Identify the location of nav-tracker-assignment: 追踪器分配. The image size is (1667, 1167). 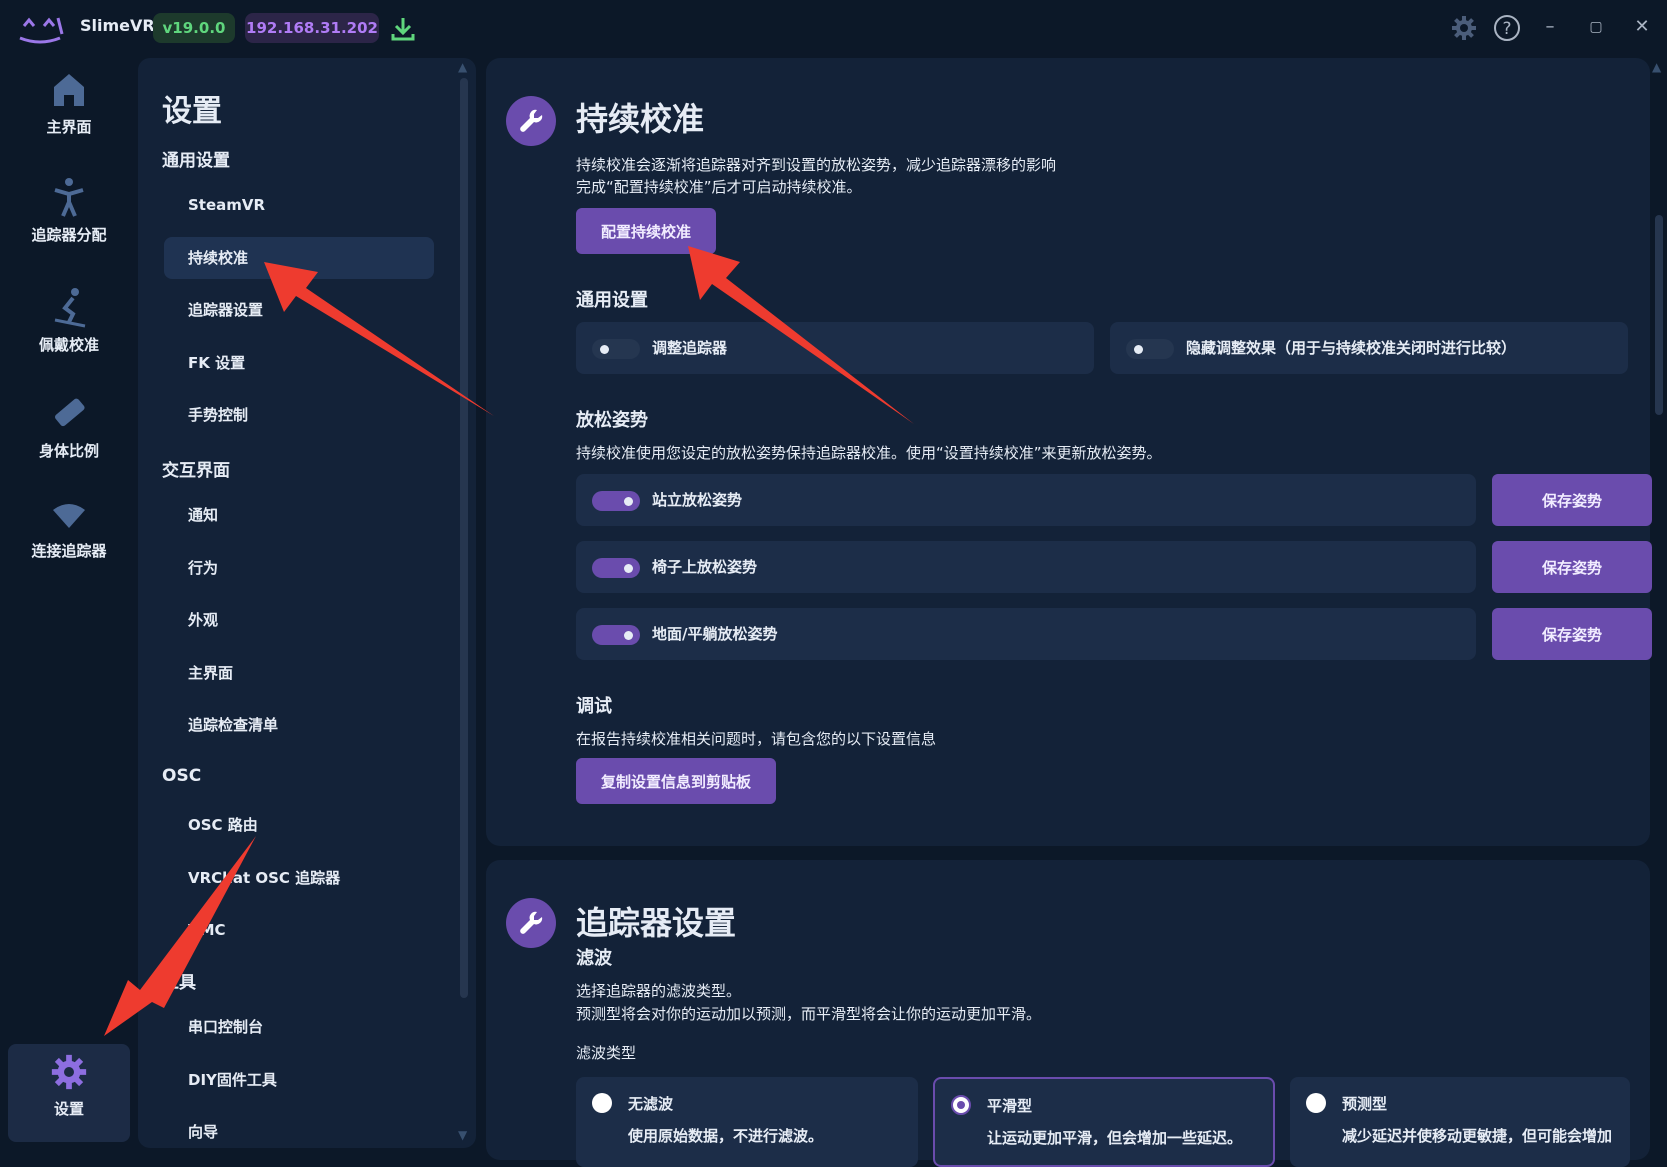
(69, 220).